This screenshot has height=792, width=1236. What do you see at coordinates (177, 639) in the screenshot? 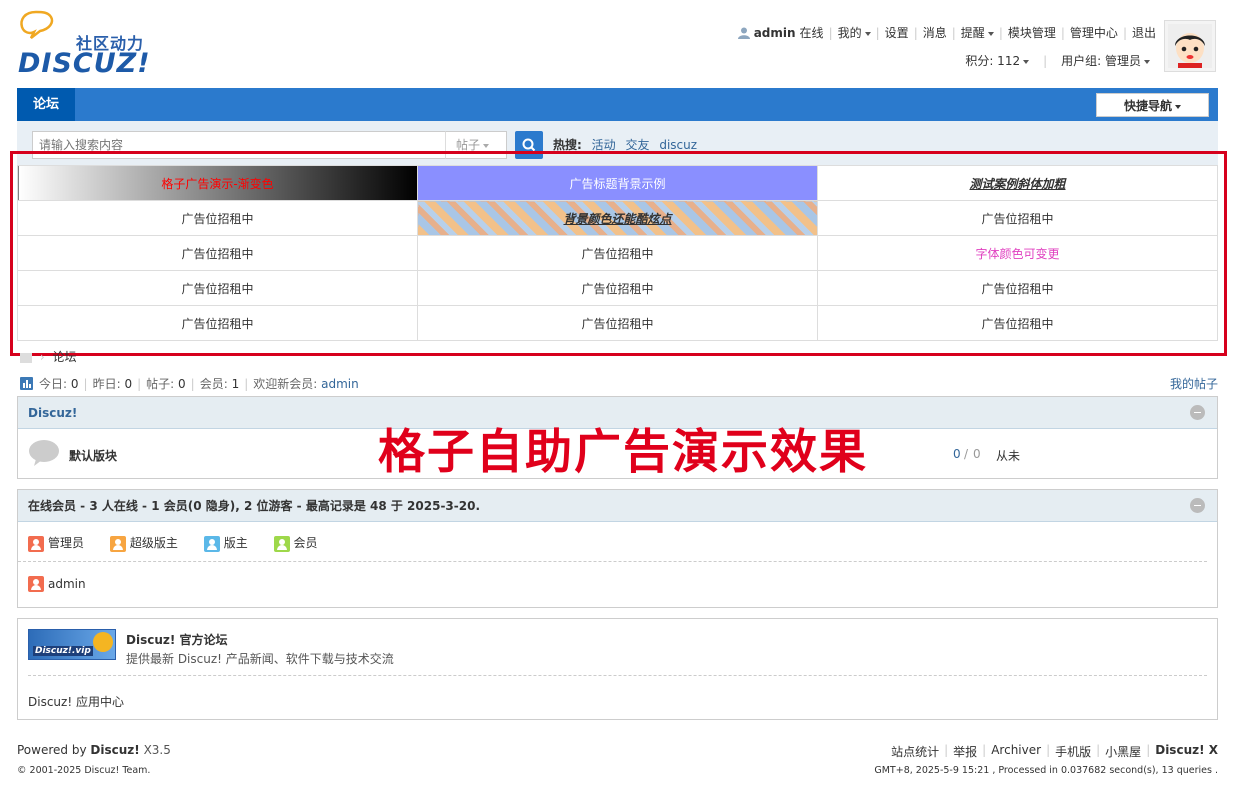
I see `link-name: Discuz! 官方论坛` at bounding box center [177, 639].